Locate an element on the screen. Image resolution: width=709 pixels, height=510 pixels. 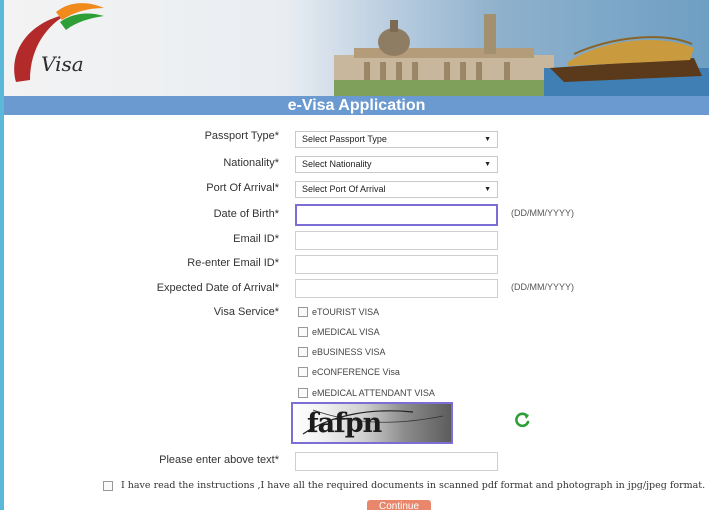
arrival-date-input is located at coordinates (396, 288).